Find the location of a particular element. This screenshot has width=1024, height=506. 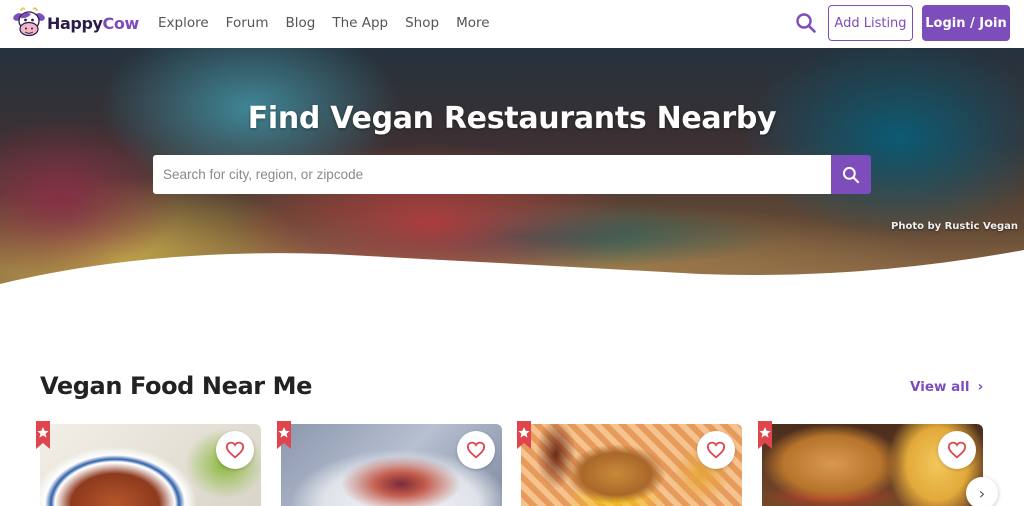

view-all-label: View all is located at coordinates (940, 387).